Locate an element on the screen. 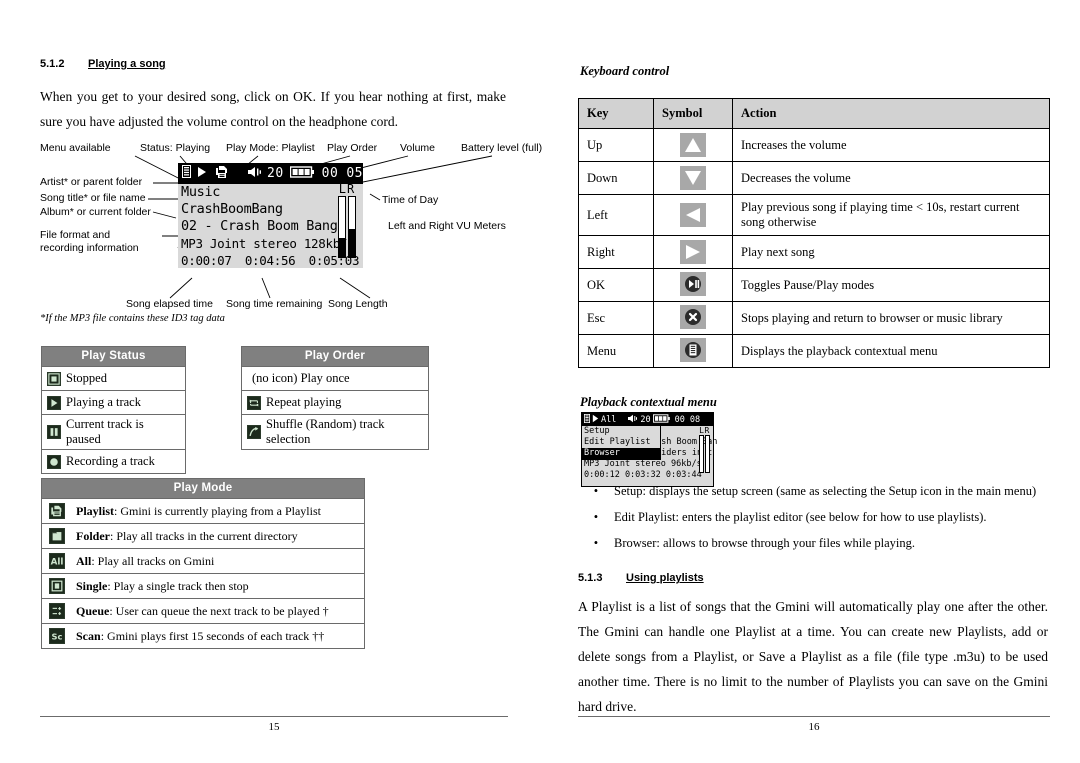  label-status: Status: Playing is located at coordinates (175, 148).